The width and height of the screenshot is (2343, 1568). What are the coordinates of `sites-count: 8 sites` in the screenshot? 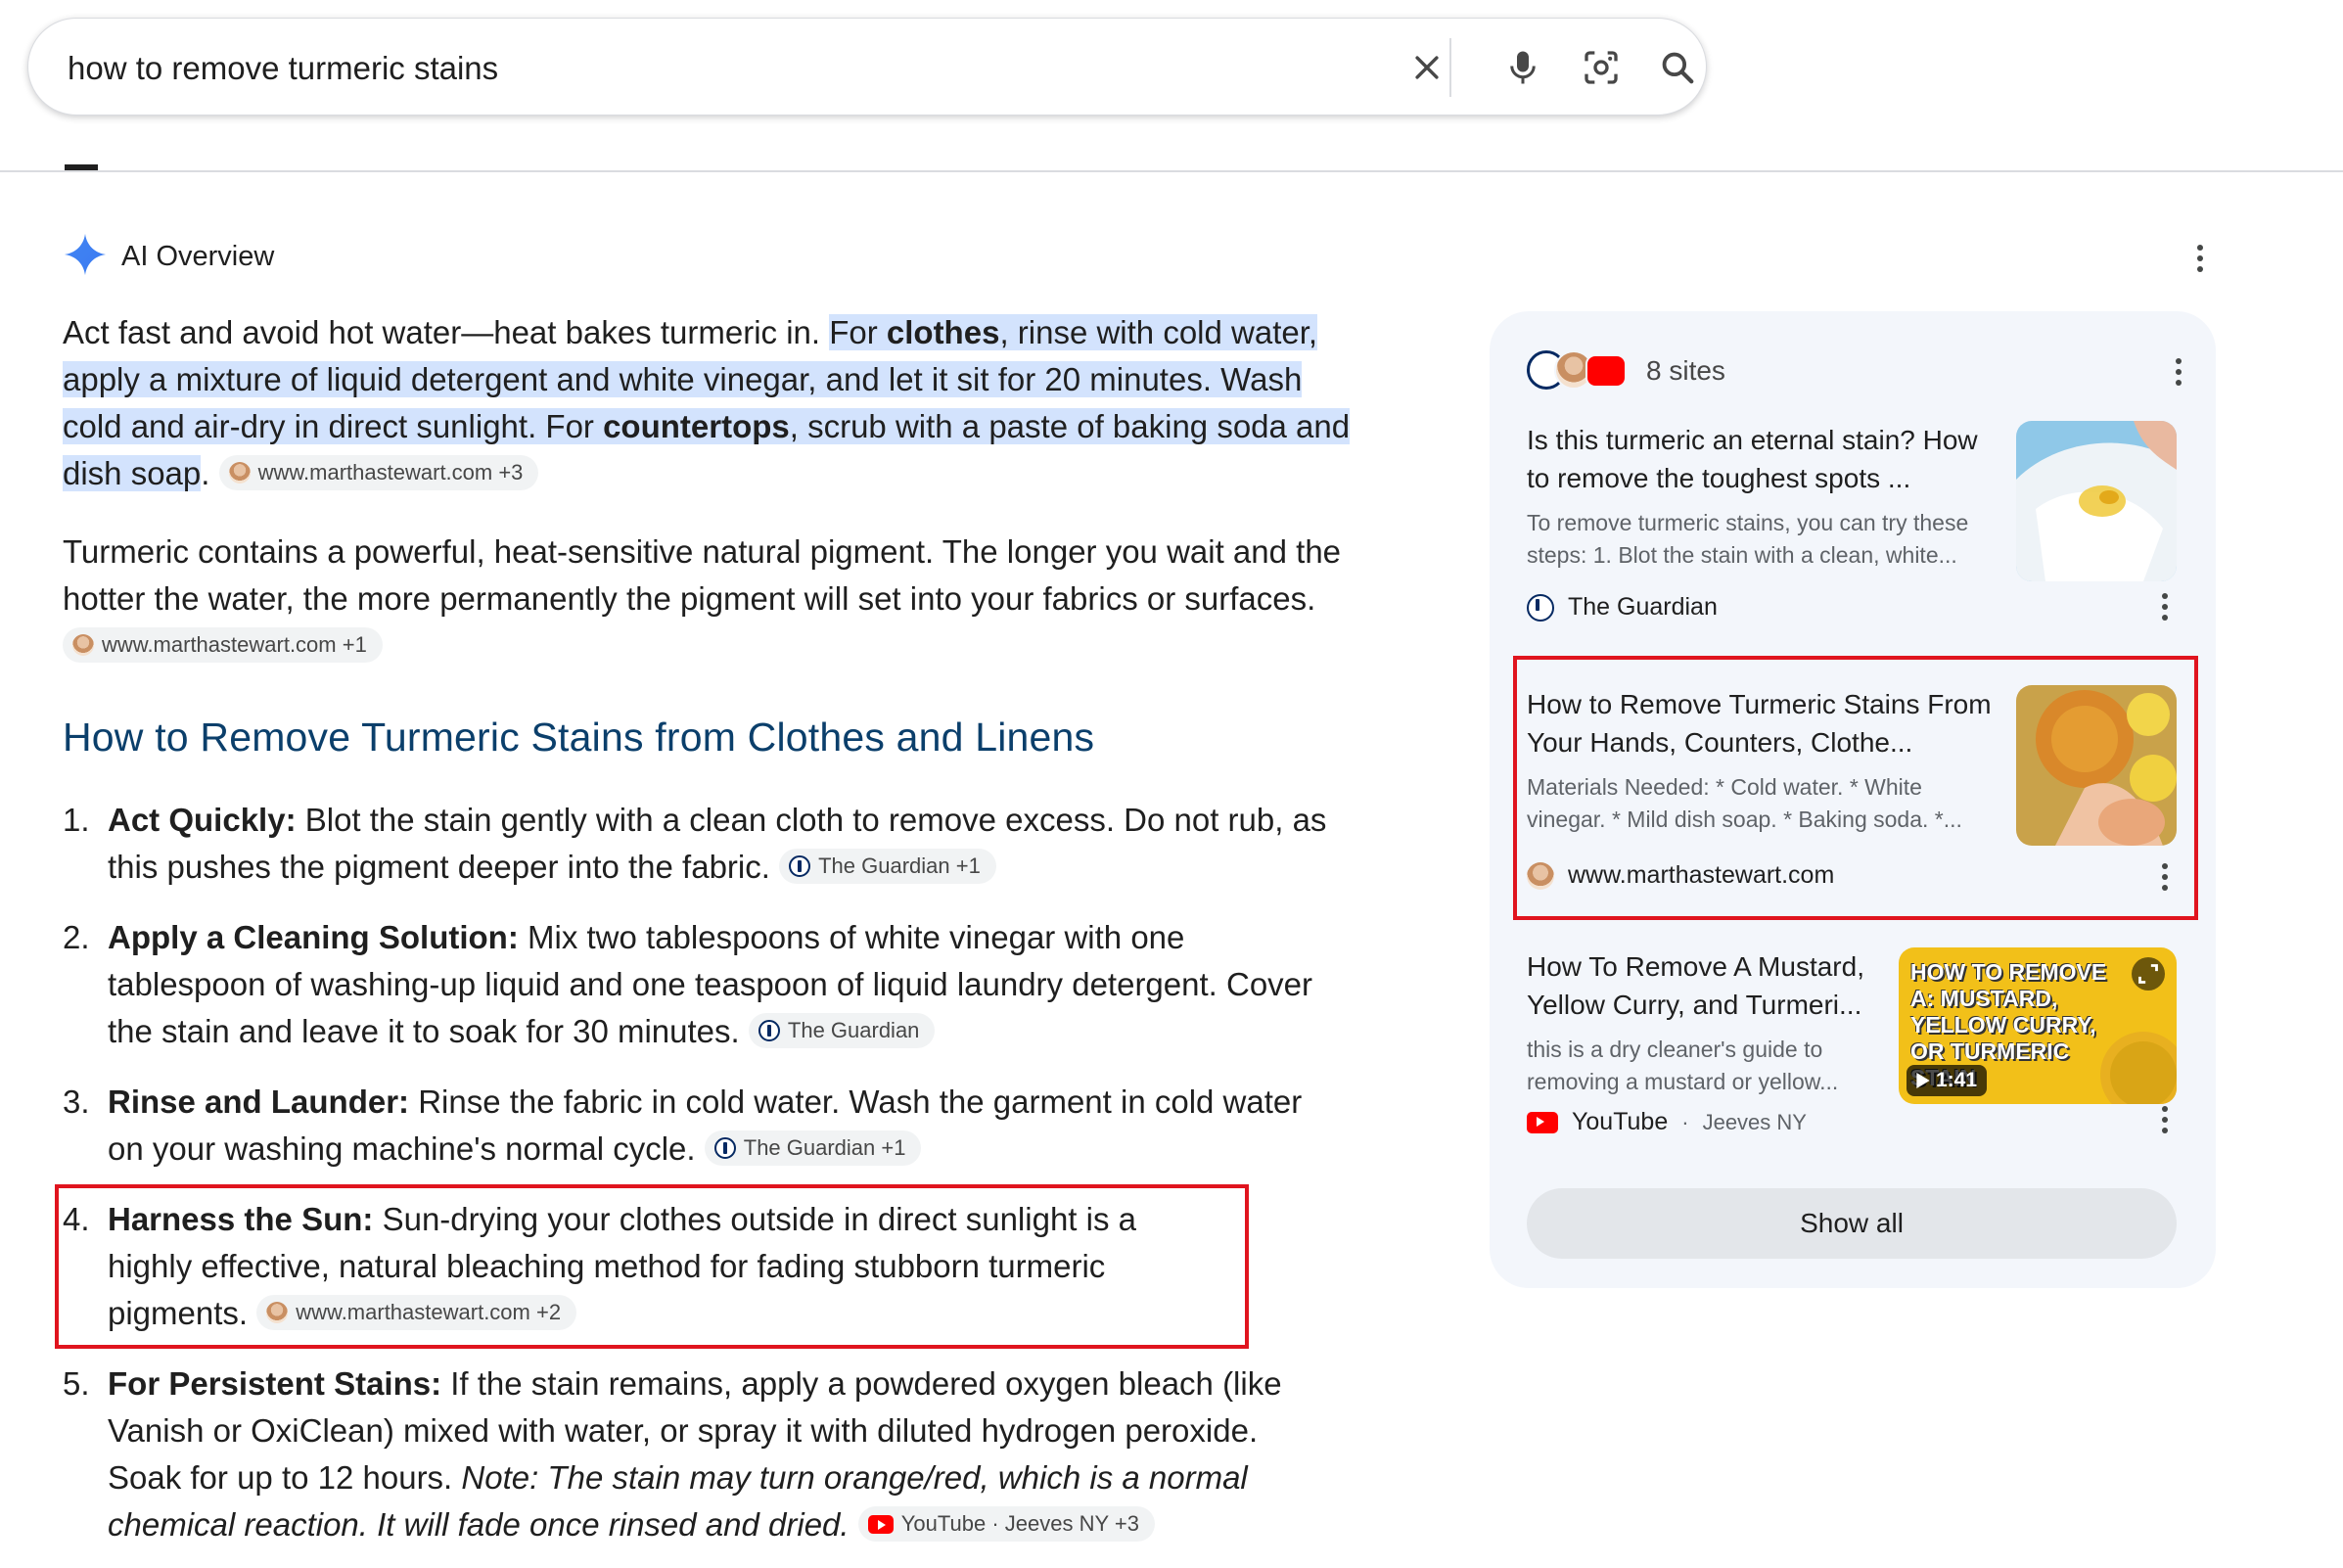 It's located at (1685, 370).